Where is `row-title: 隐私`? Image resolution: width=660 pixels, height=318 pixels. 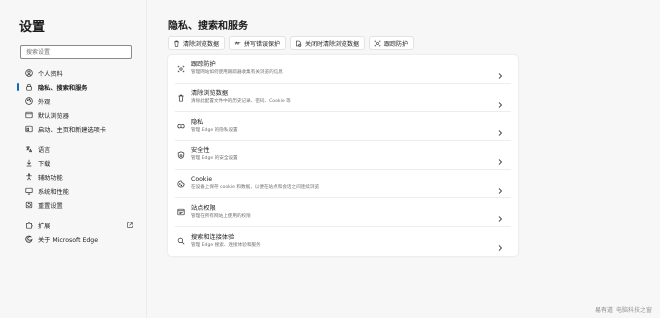 row-title: 隐私 is located at coordinates (197, 122).